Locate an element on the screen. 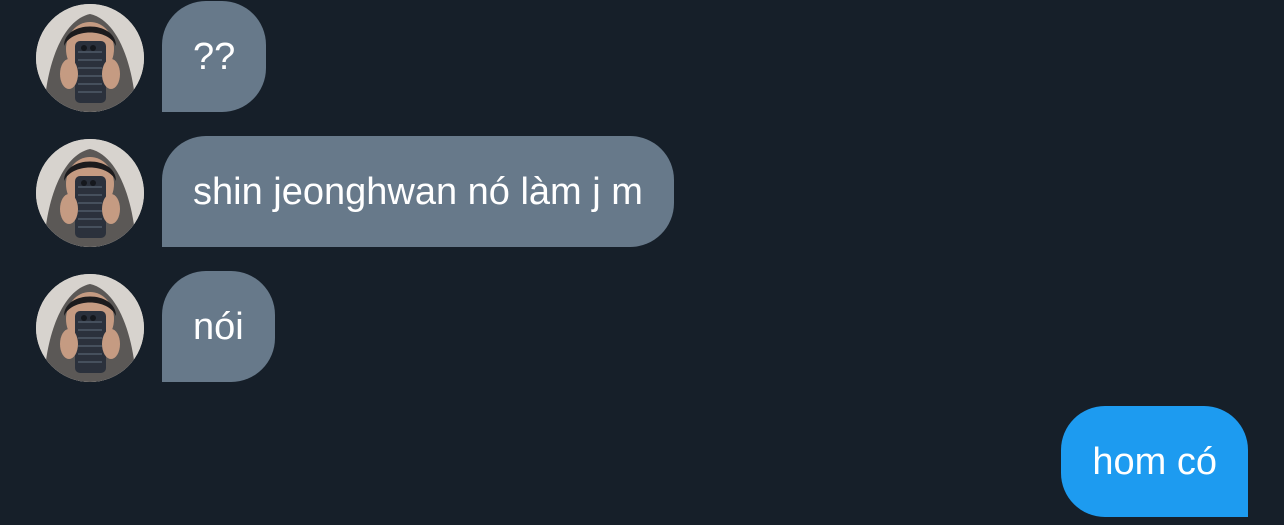 The image size is (1284, 525). message-text: hom có is located at coordinates (1154, 461).